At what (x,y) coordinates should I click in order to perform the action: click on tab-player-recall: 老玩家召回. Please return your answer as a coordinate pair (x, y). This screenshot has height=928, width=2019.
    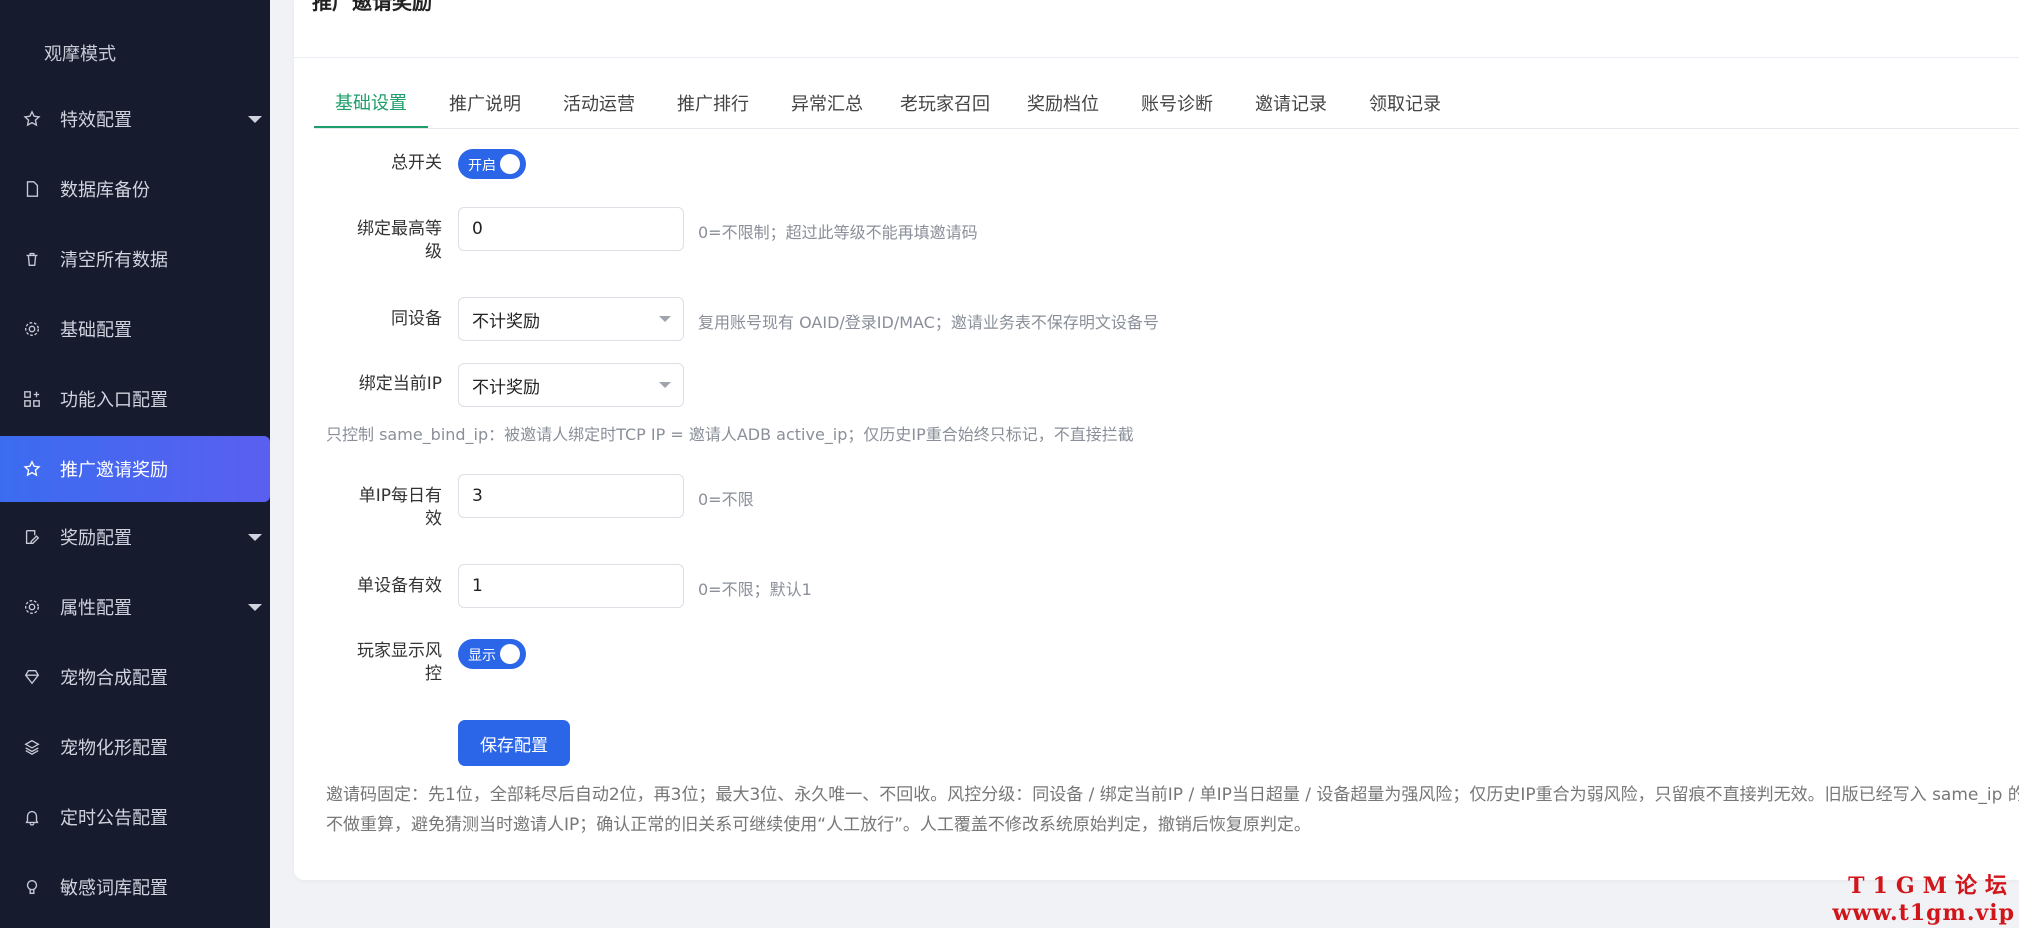
    Looking at the image, I should click on (945, 103).